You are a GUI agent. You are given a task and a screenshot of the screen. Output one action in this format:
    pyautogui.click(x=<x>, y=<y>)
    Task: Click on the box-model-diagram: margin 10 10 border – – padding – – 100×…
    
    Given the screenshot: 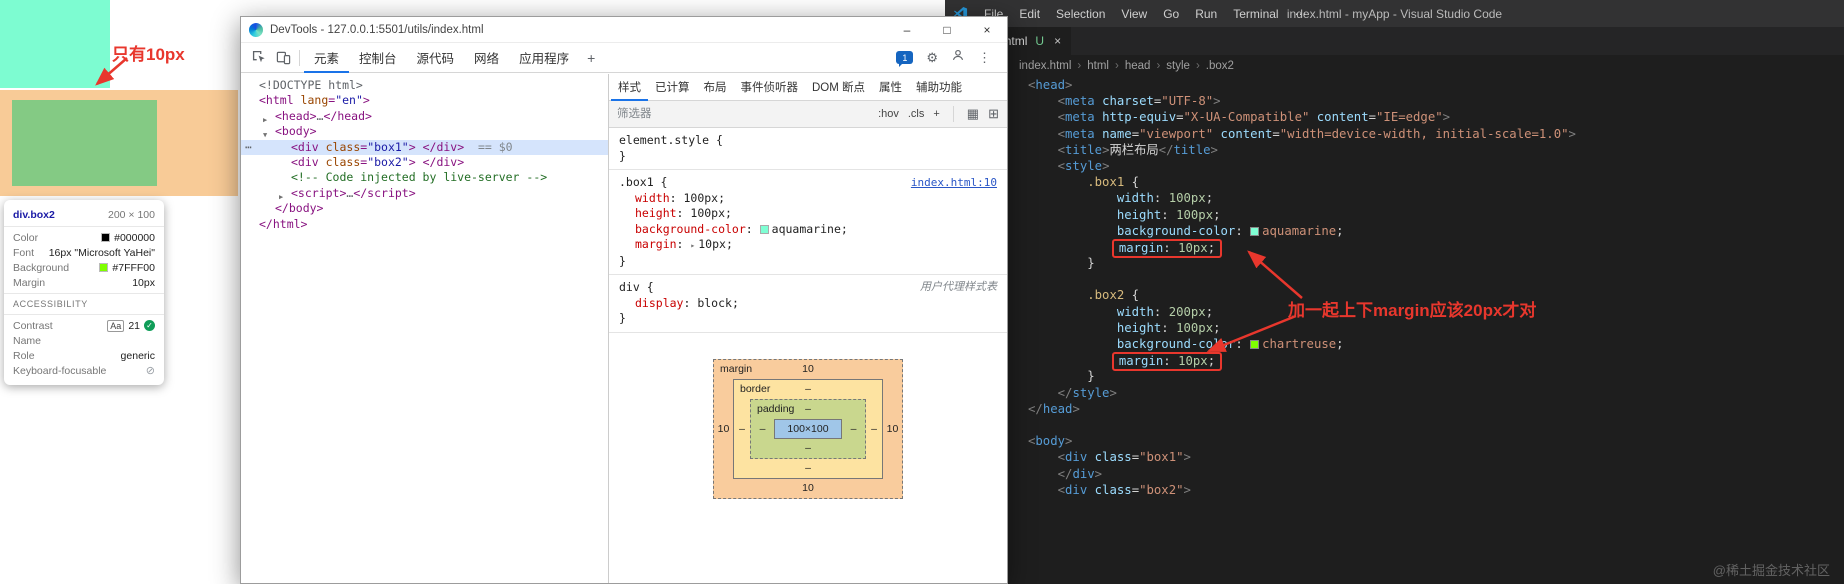 What is the action you would take?
    pyautogui.click(x=808, y=428)
    